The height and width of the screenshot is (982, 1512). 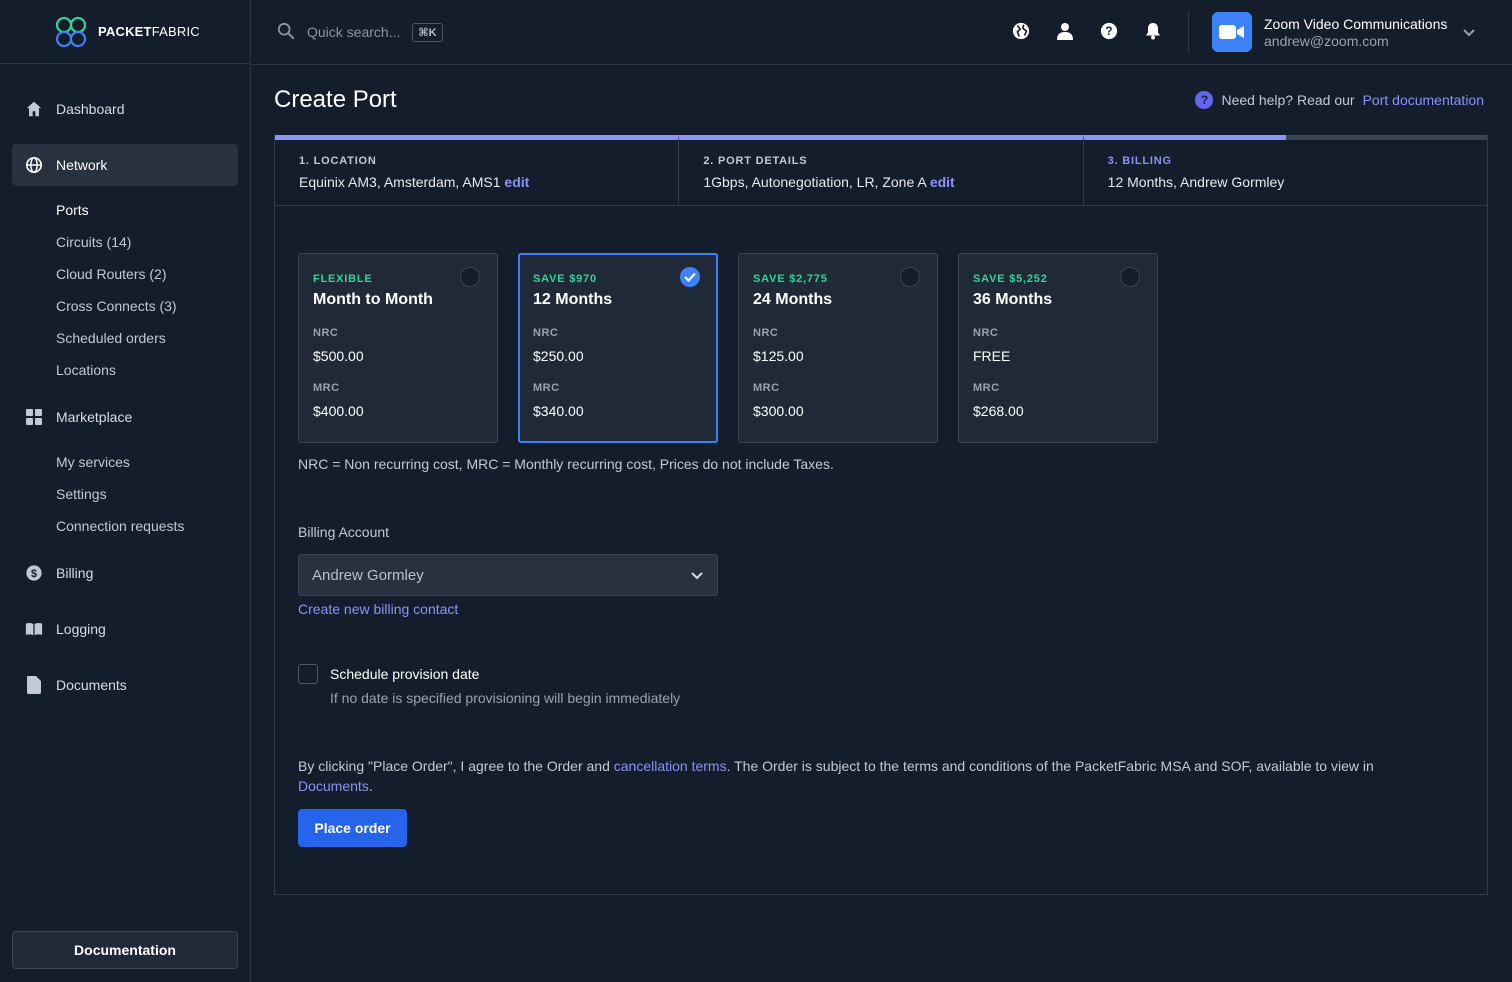 I want to click on plan-tag: SAVE $5,252, so click(x=1010, y=279).